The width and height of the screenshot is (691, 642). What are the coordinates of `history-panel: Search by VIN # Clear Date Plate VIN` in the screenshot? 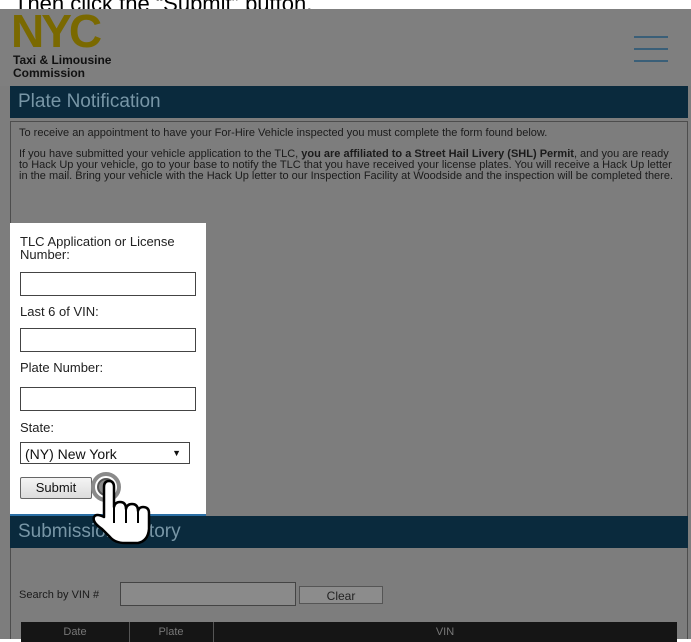 It's located at (349, 595).